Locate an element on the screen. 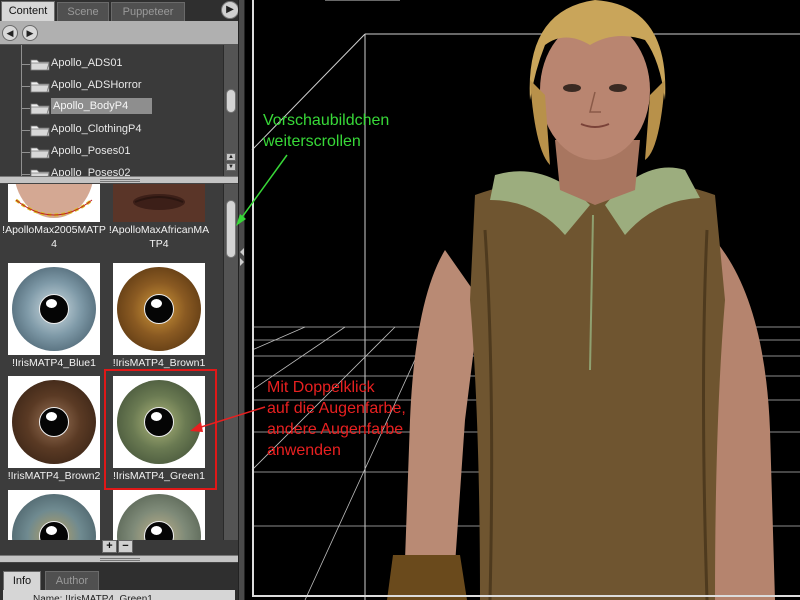 This screenshot has height=600, width=800. green-arrow-icon is located at coordinates (262, 190).